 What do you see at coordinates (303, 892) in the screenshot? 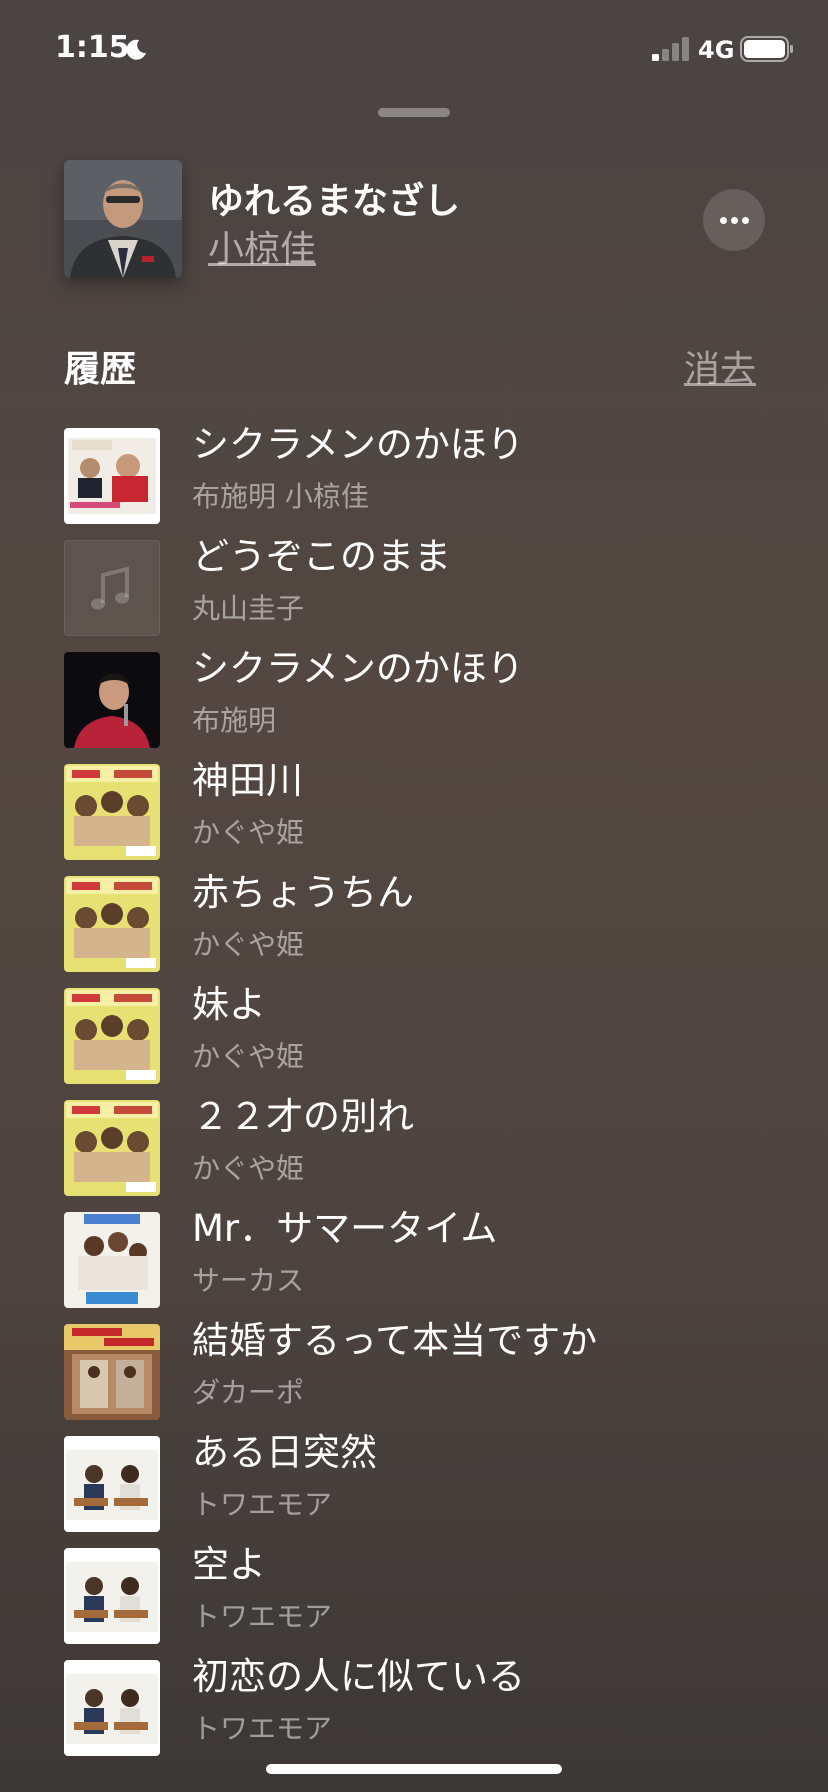
I see `track-title: 赤ちょうちん` at bounding box center [303, 892].